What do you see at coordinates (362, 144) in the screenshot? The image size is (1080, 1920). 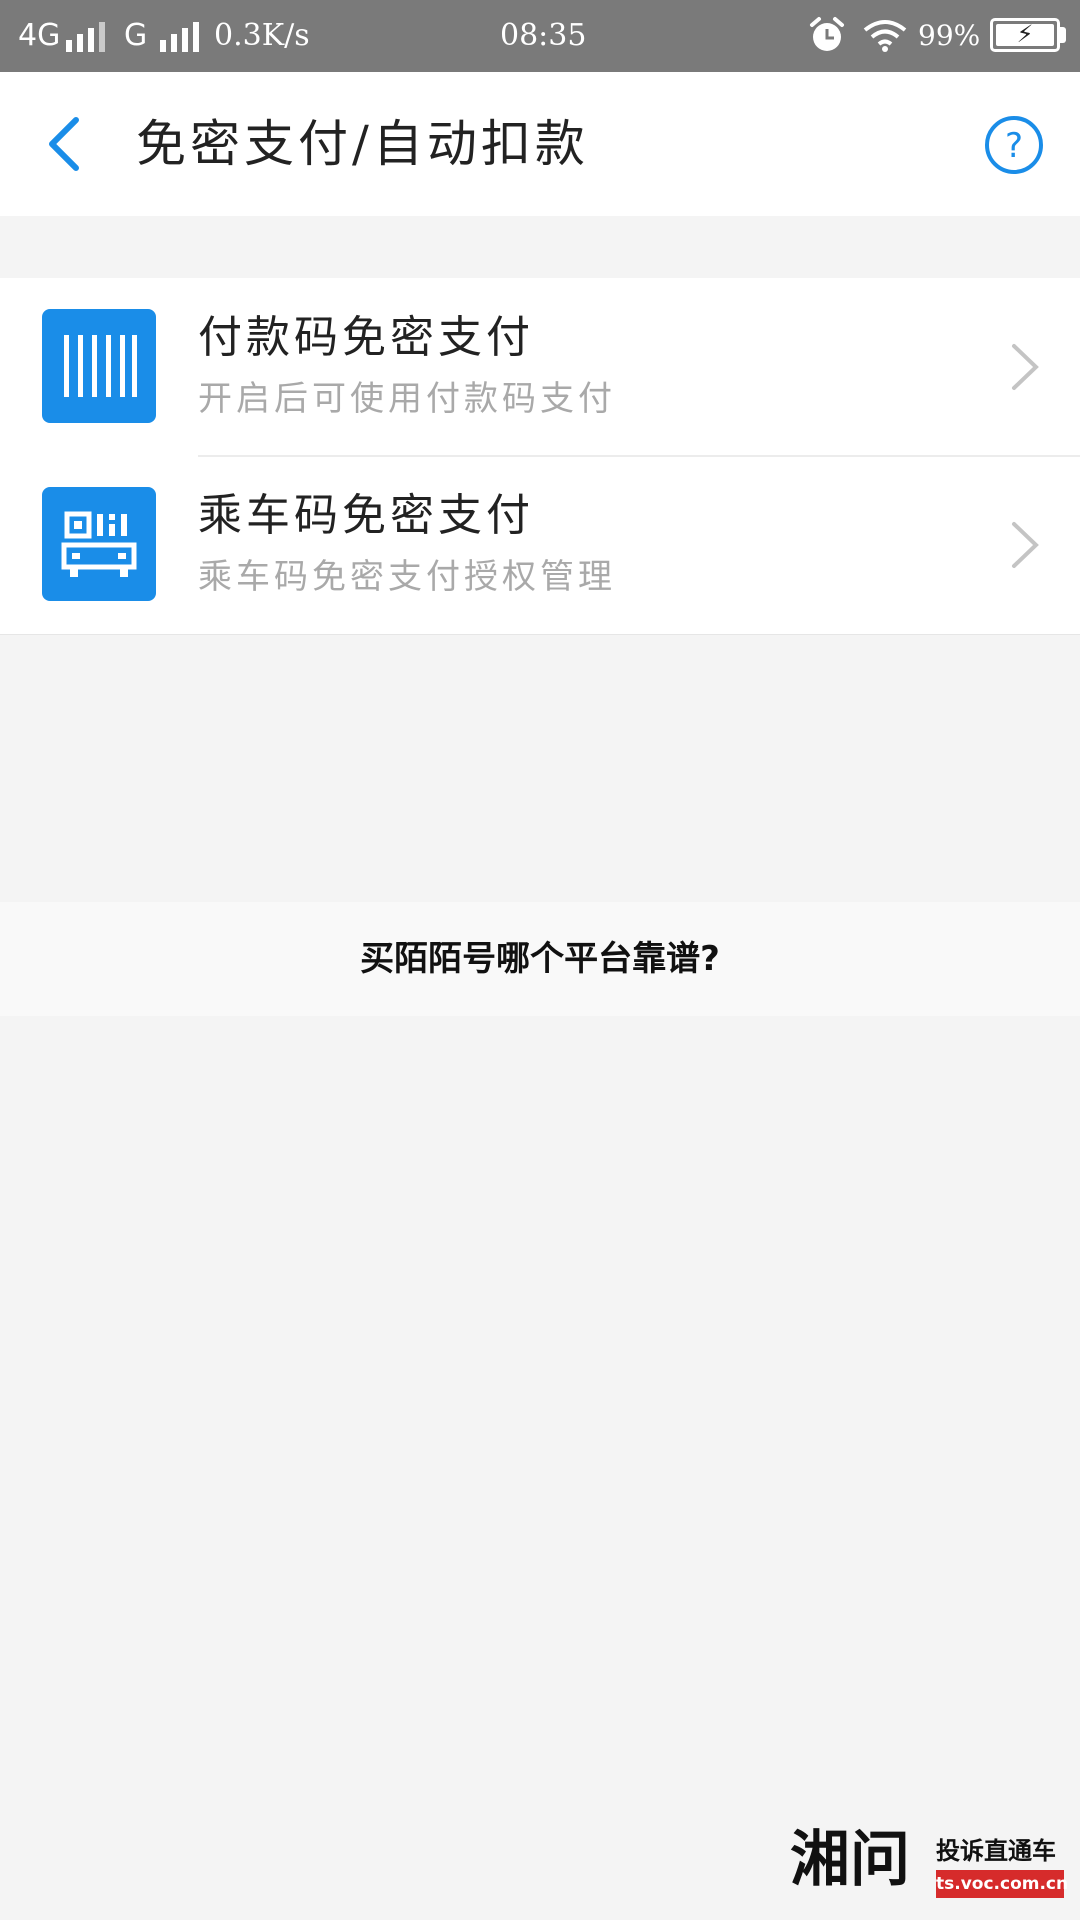 I see `page-title: 免密支付/自动扣款` at bounding box center [362, 144].